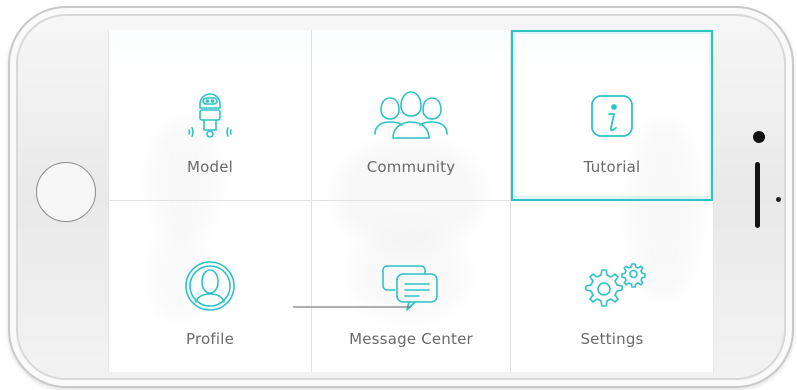  What do you see at coordinates (778, 199) in the screenshot?
I see `proximity-sensor` at bounding box center [778, 199].